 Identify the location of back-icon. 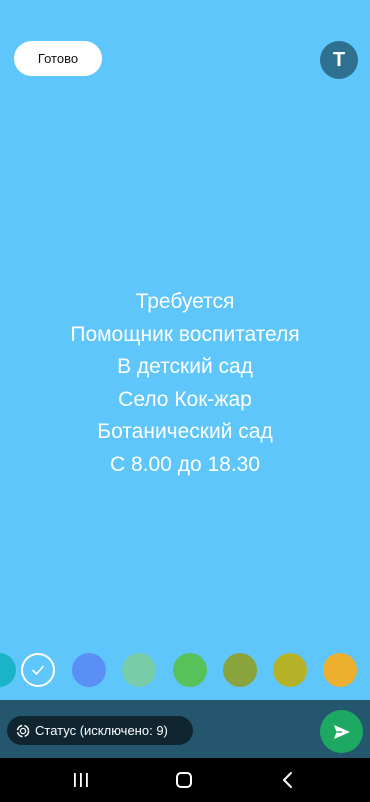
(287, 780).